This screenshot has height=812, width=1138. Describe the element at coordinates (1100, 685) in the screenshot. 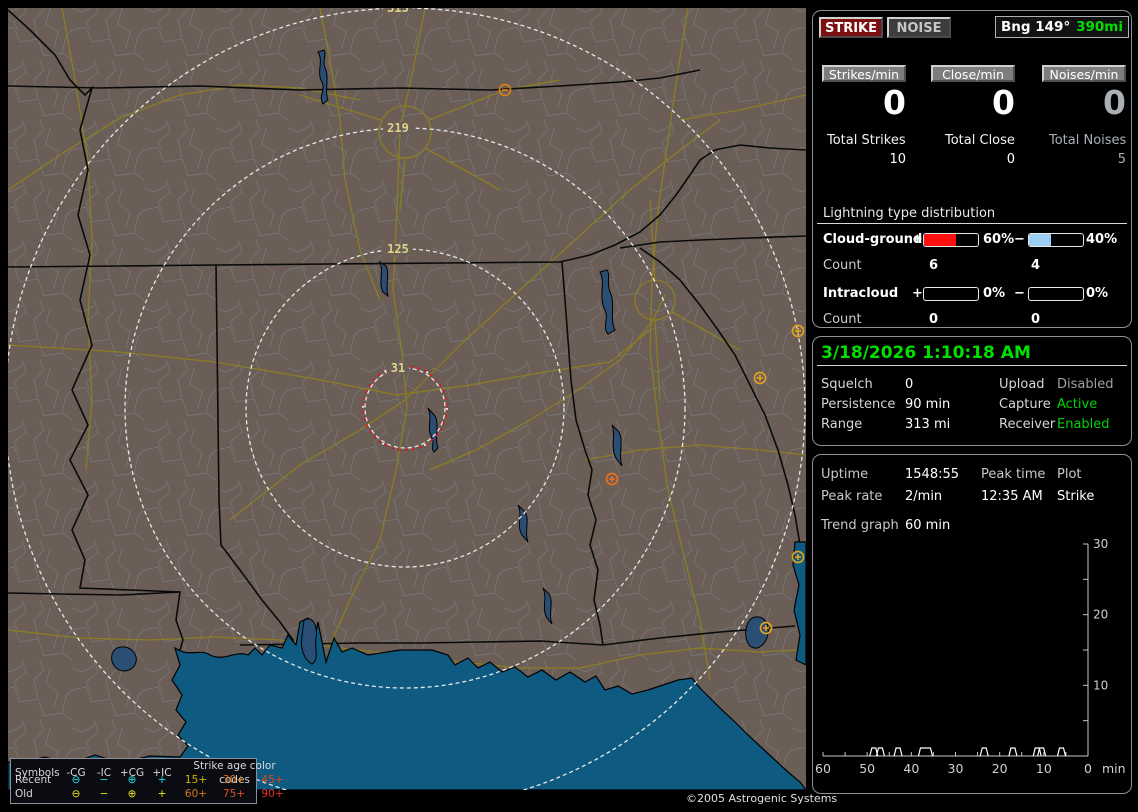

I see `trend-ytick-10: 10` at that location.